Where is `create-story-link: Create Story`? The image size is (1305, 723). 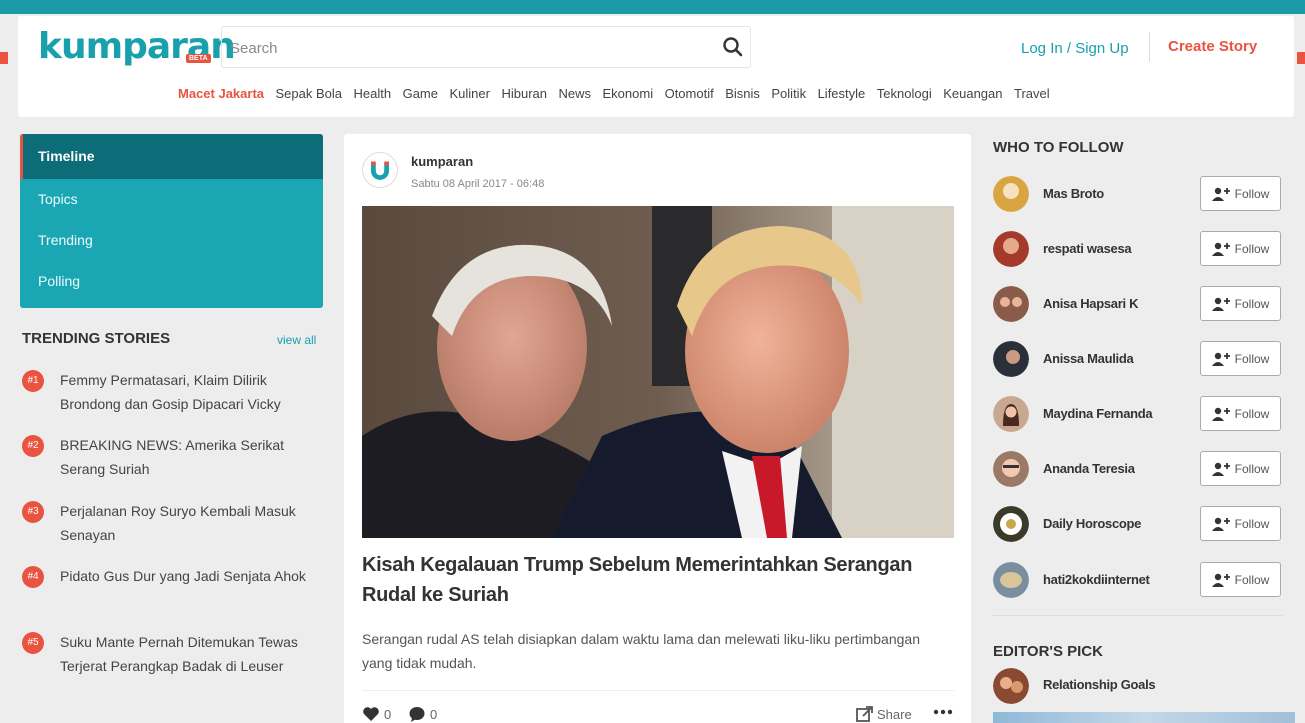 create-story-link: Create Story is located at coordinates (1212, 46).